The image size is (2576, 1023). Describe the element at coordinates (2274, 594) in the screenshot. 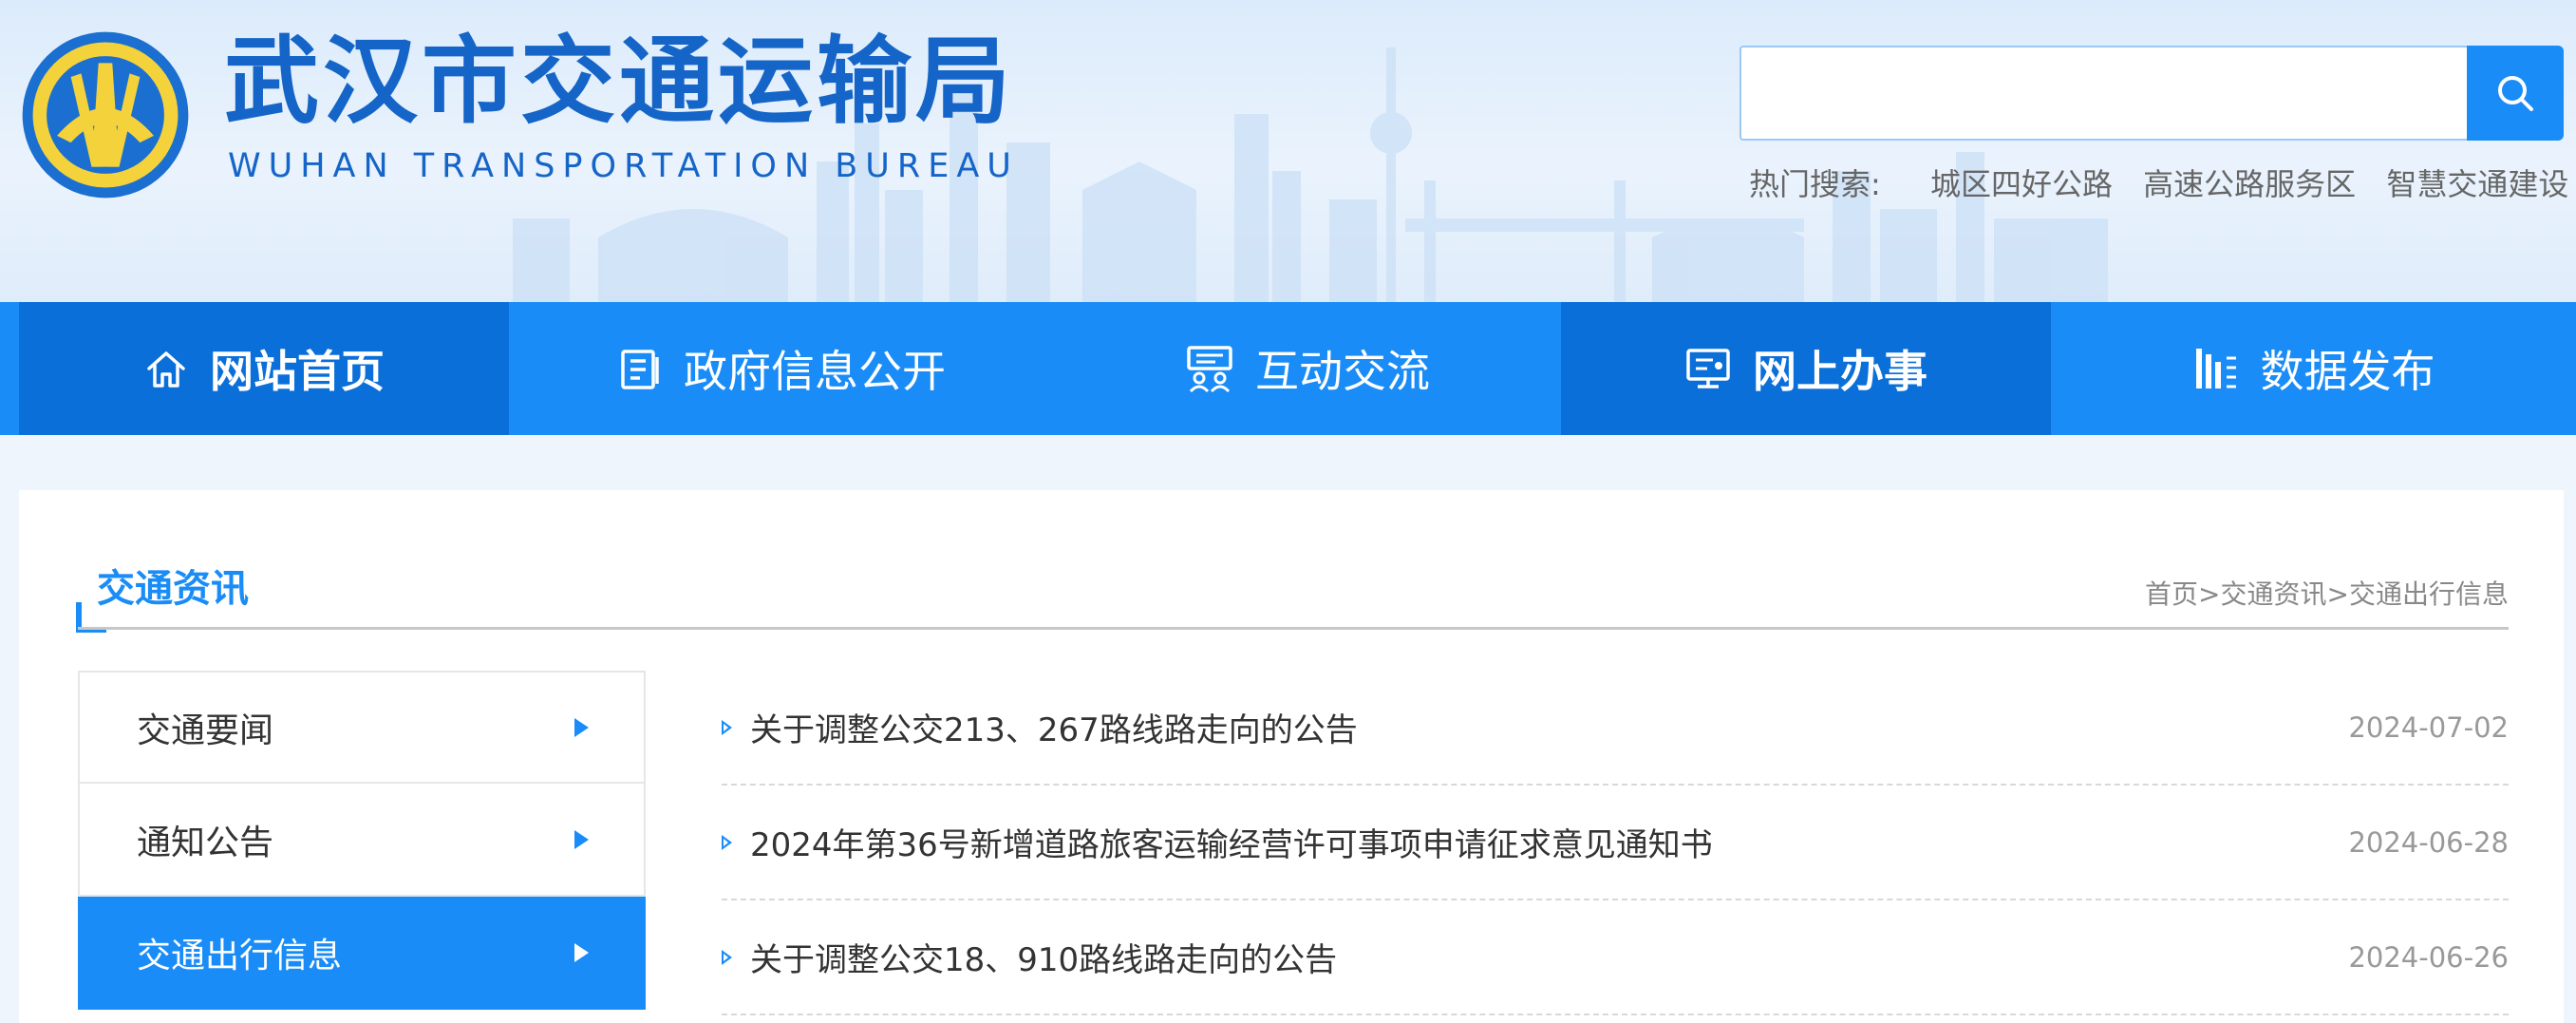

I see `breadcrumb-traffic-news: 交通资讯` at that location.